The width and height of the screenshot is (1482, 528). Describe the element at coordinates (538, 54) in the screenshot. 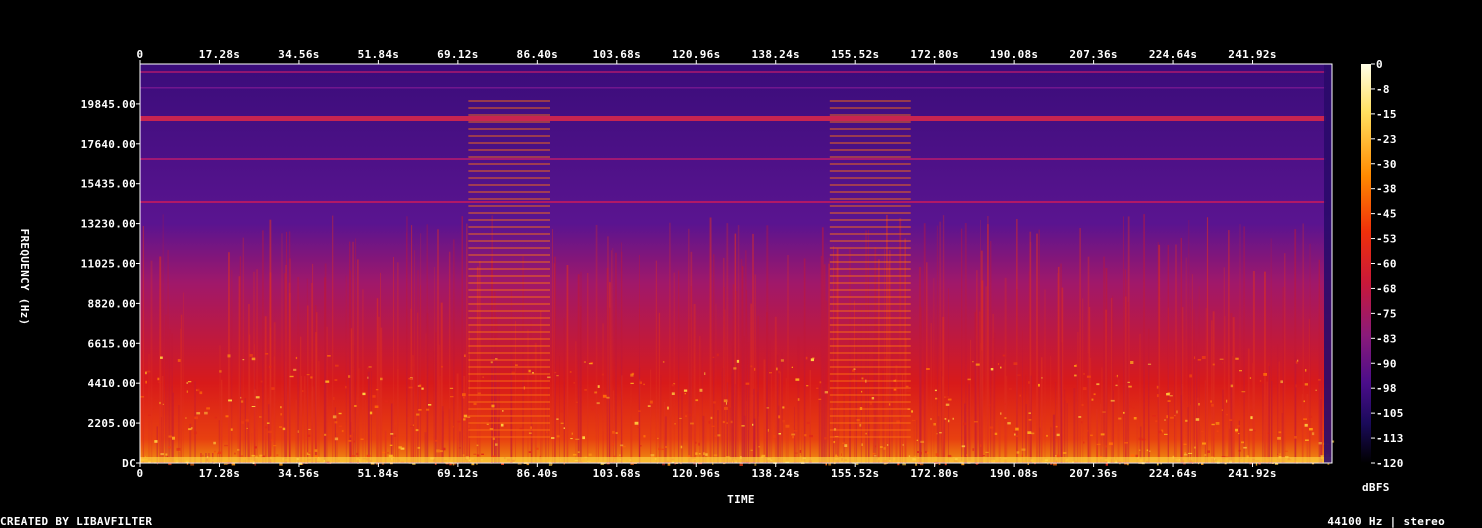

I see `x-tick-label-top: 86.40s` at that location.